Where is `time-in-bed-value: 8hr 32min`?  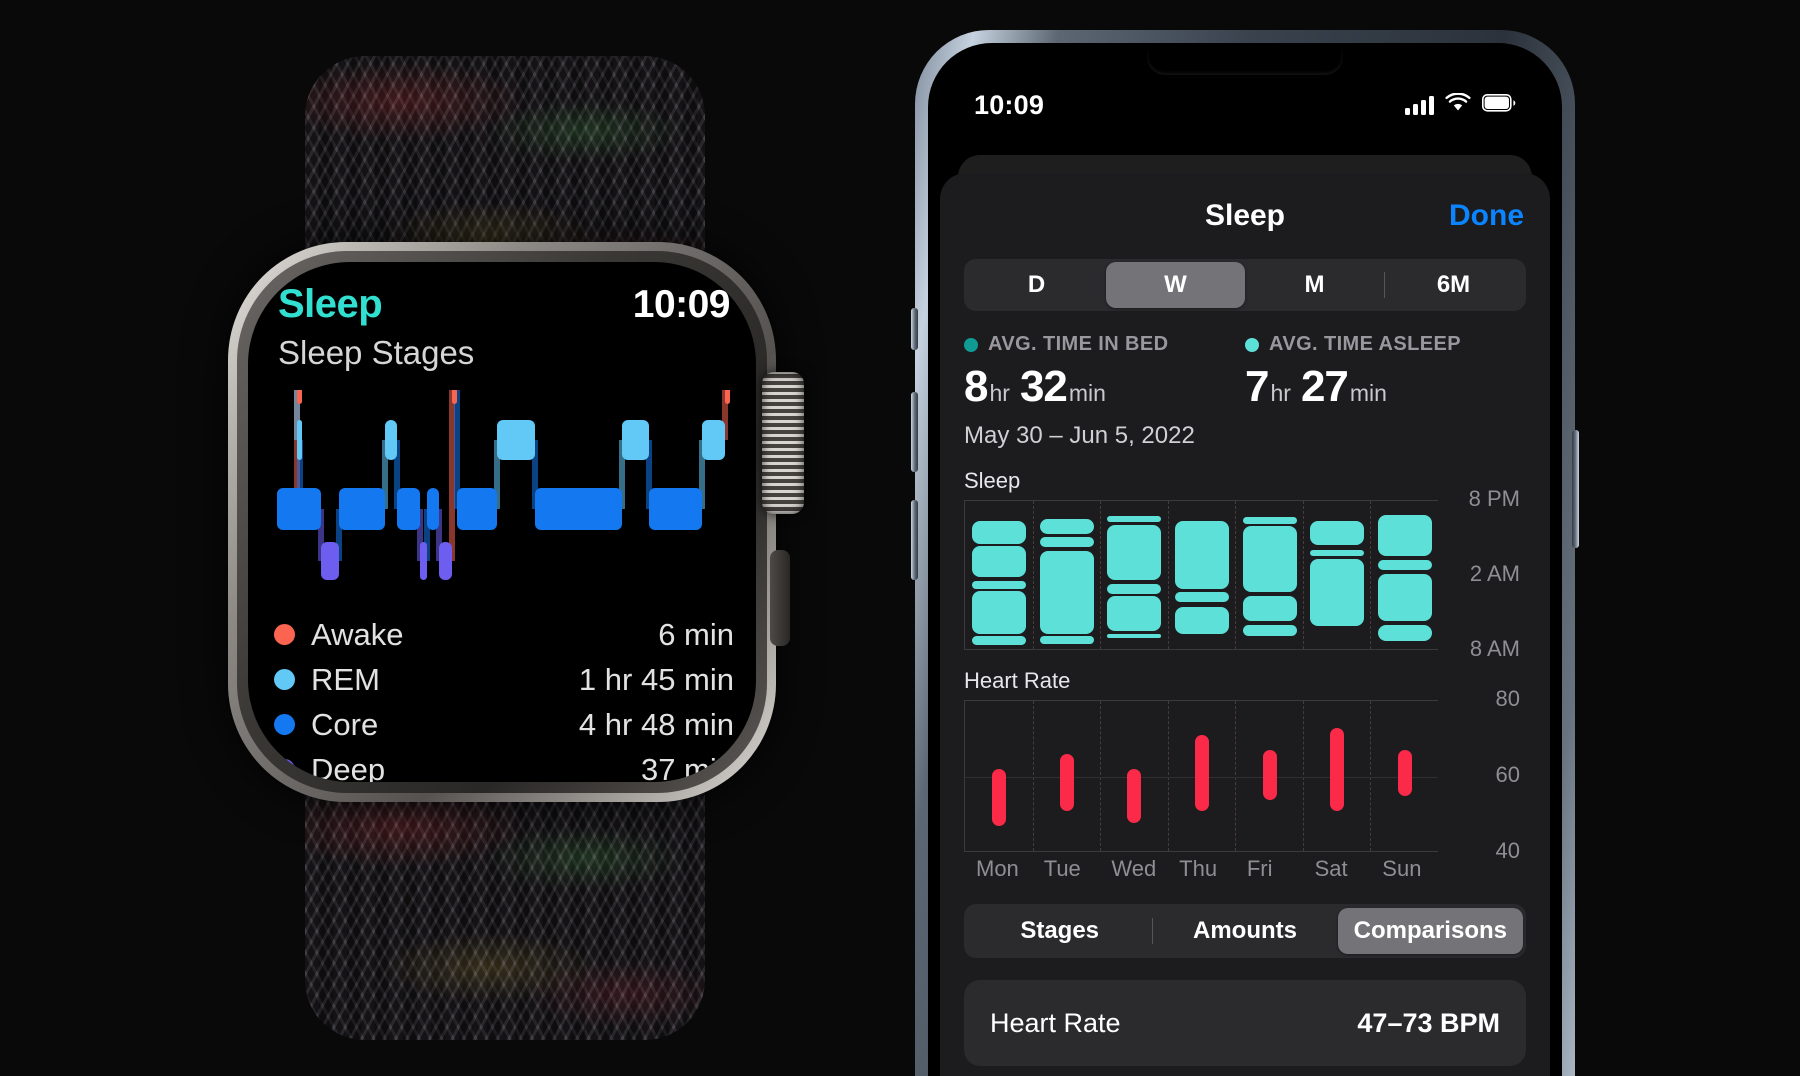 time-in-bed-value: 8hr 32min is located at coordinates (1104, 387).